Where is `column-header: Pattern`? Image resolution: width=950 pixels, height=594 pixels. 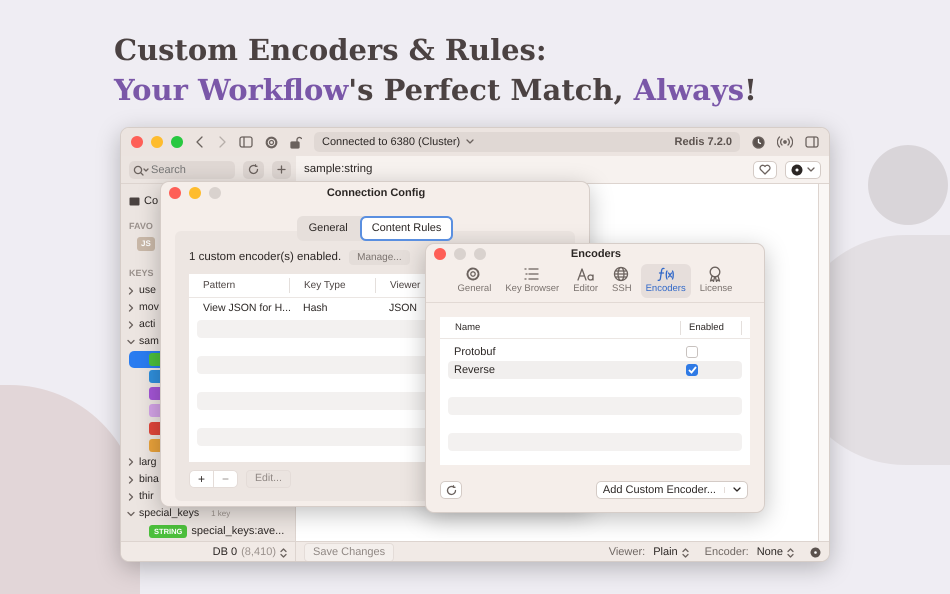
column-header: Pattern is located at coordinates (239, 285).